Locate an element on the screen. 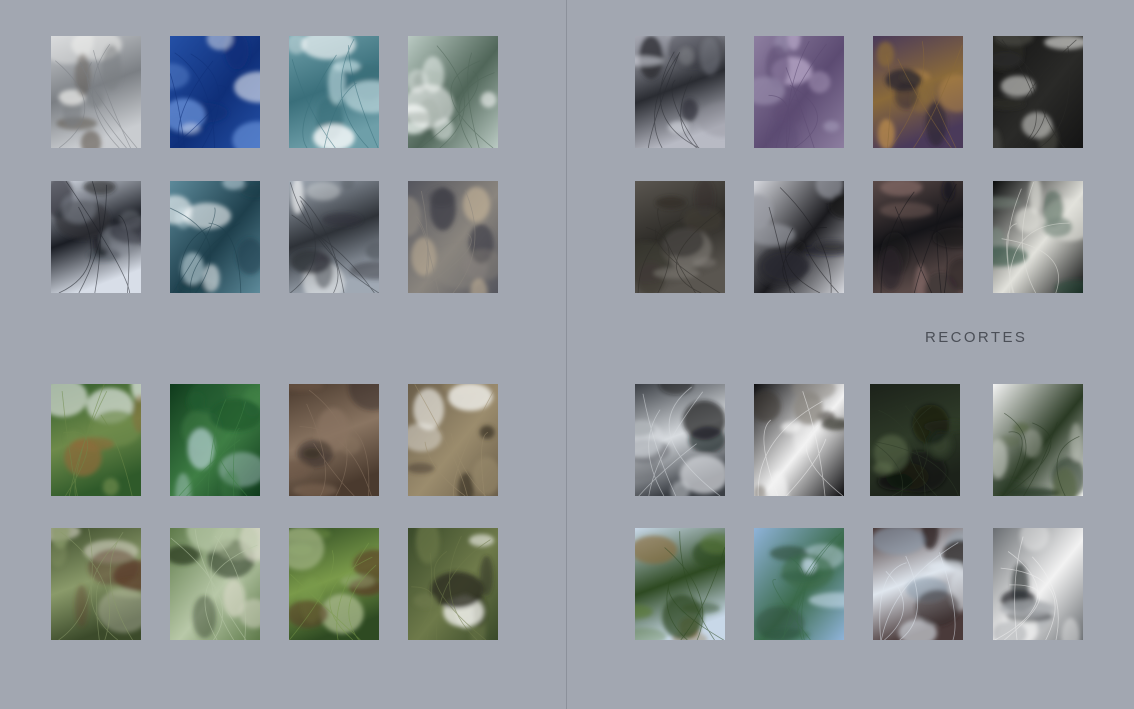 The width and height of the screenshot is (1134, 709). ice-rock-image is located at coordinates (918, 584).